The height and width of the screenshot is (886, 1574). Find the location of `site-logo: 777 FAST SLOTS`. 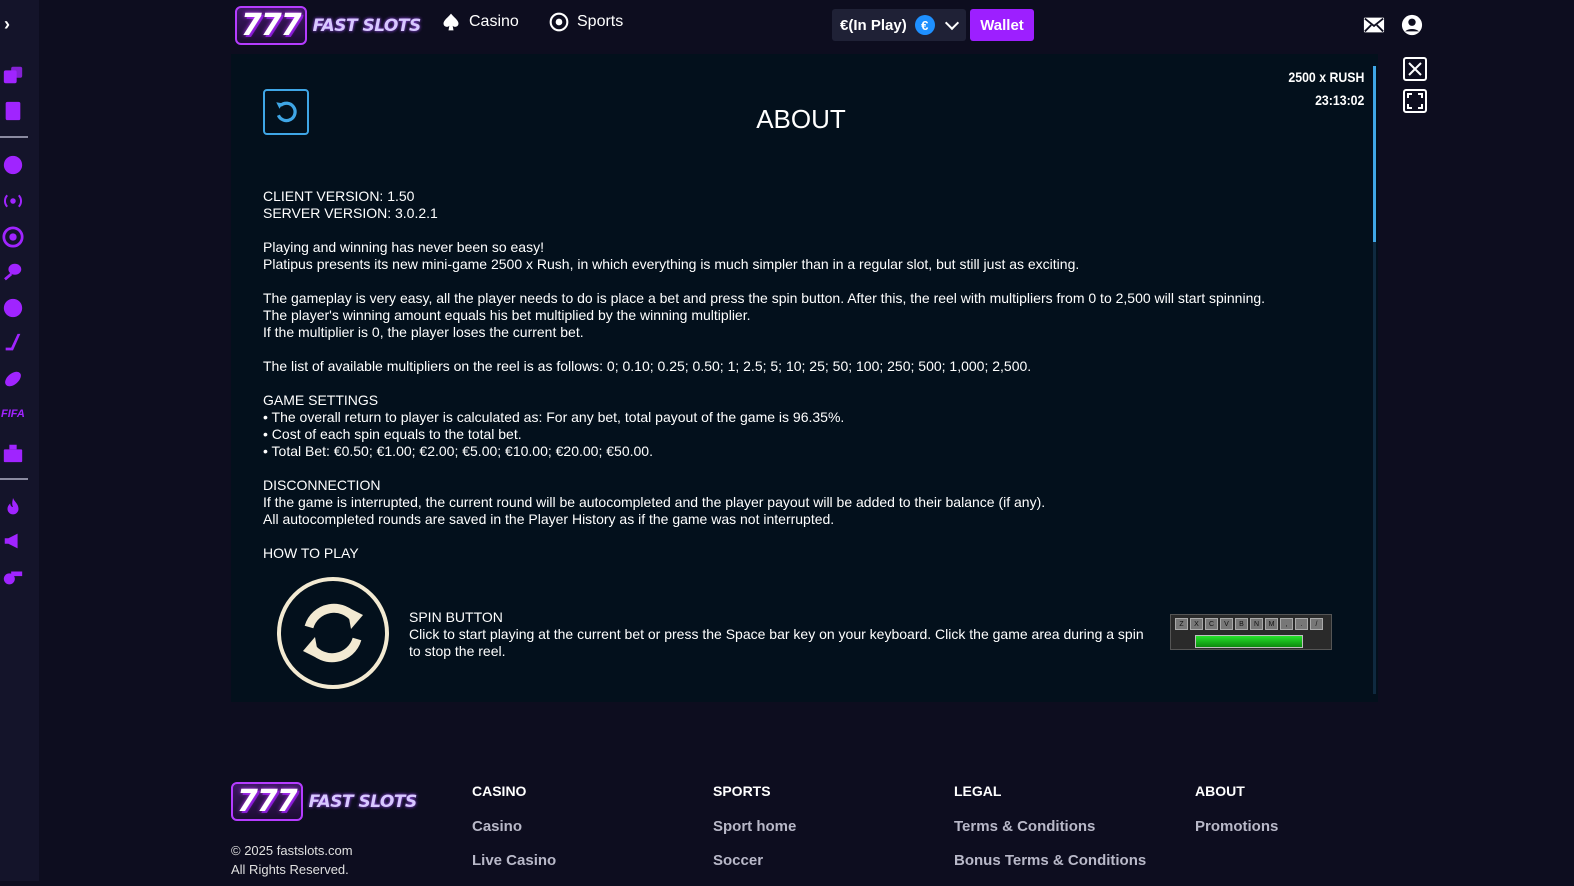

site-logo: 777 FAST SLOTS is located at coordinates (328, 25).